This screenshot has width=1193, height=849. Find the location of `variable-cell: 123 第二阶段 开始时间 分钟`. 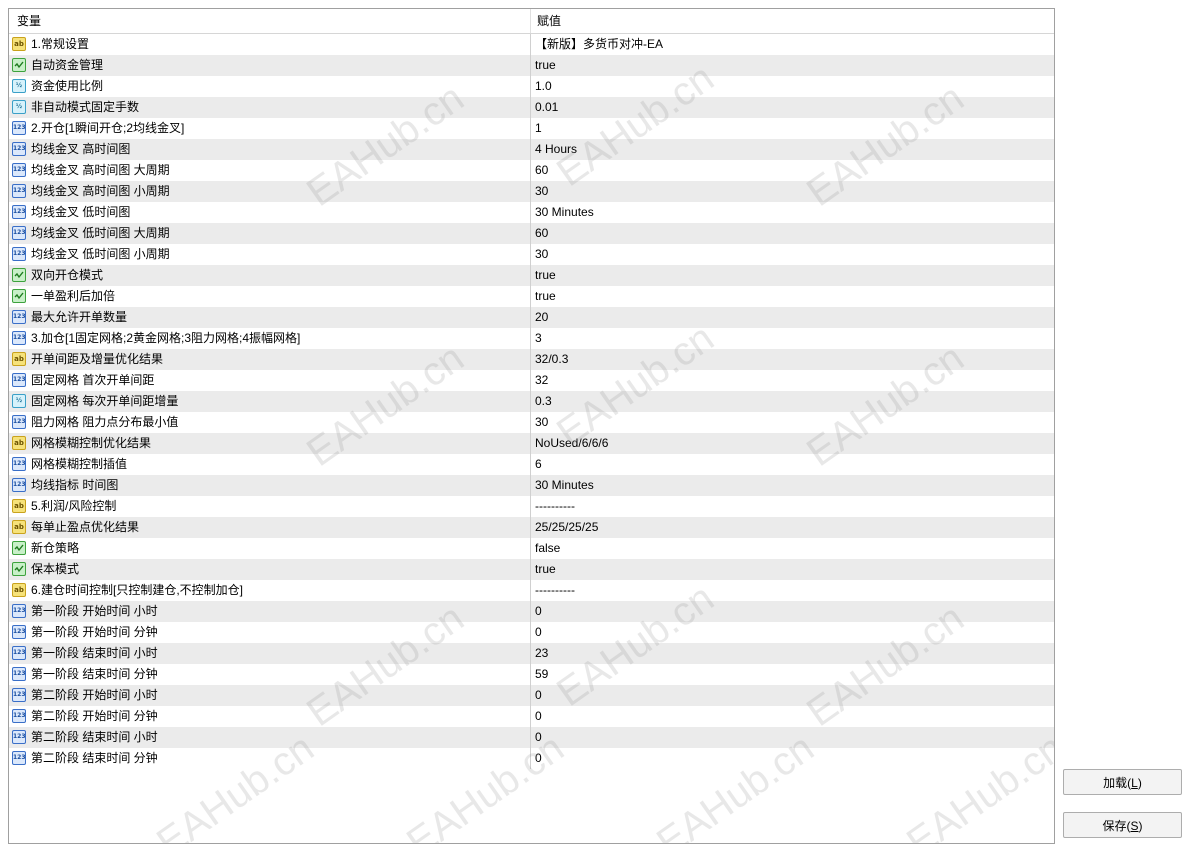

variable-cell: 123 第二阶段 开始时间 分钟 is located at coordinates (270, 716).